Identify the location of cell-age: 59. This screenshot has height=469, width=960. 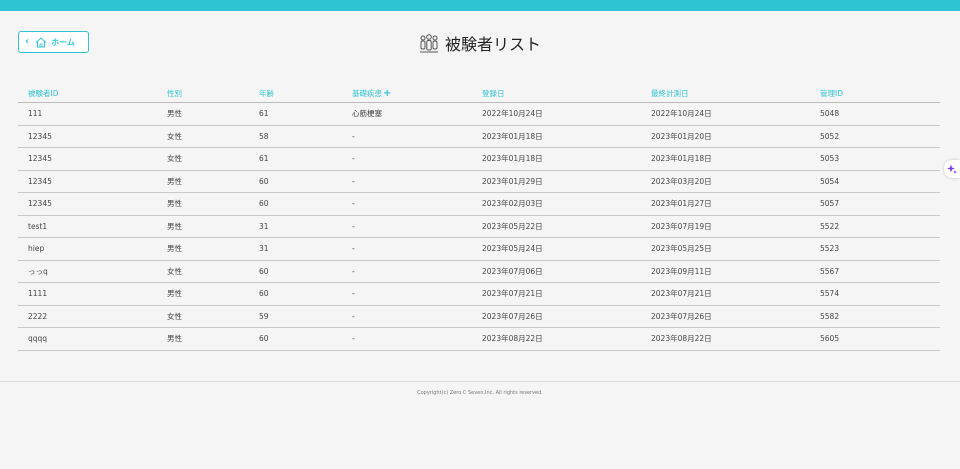
(295, 316).